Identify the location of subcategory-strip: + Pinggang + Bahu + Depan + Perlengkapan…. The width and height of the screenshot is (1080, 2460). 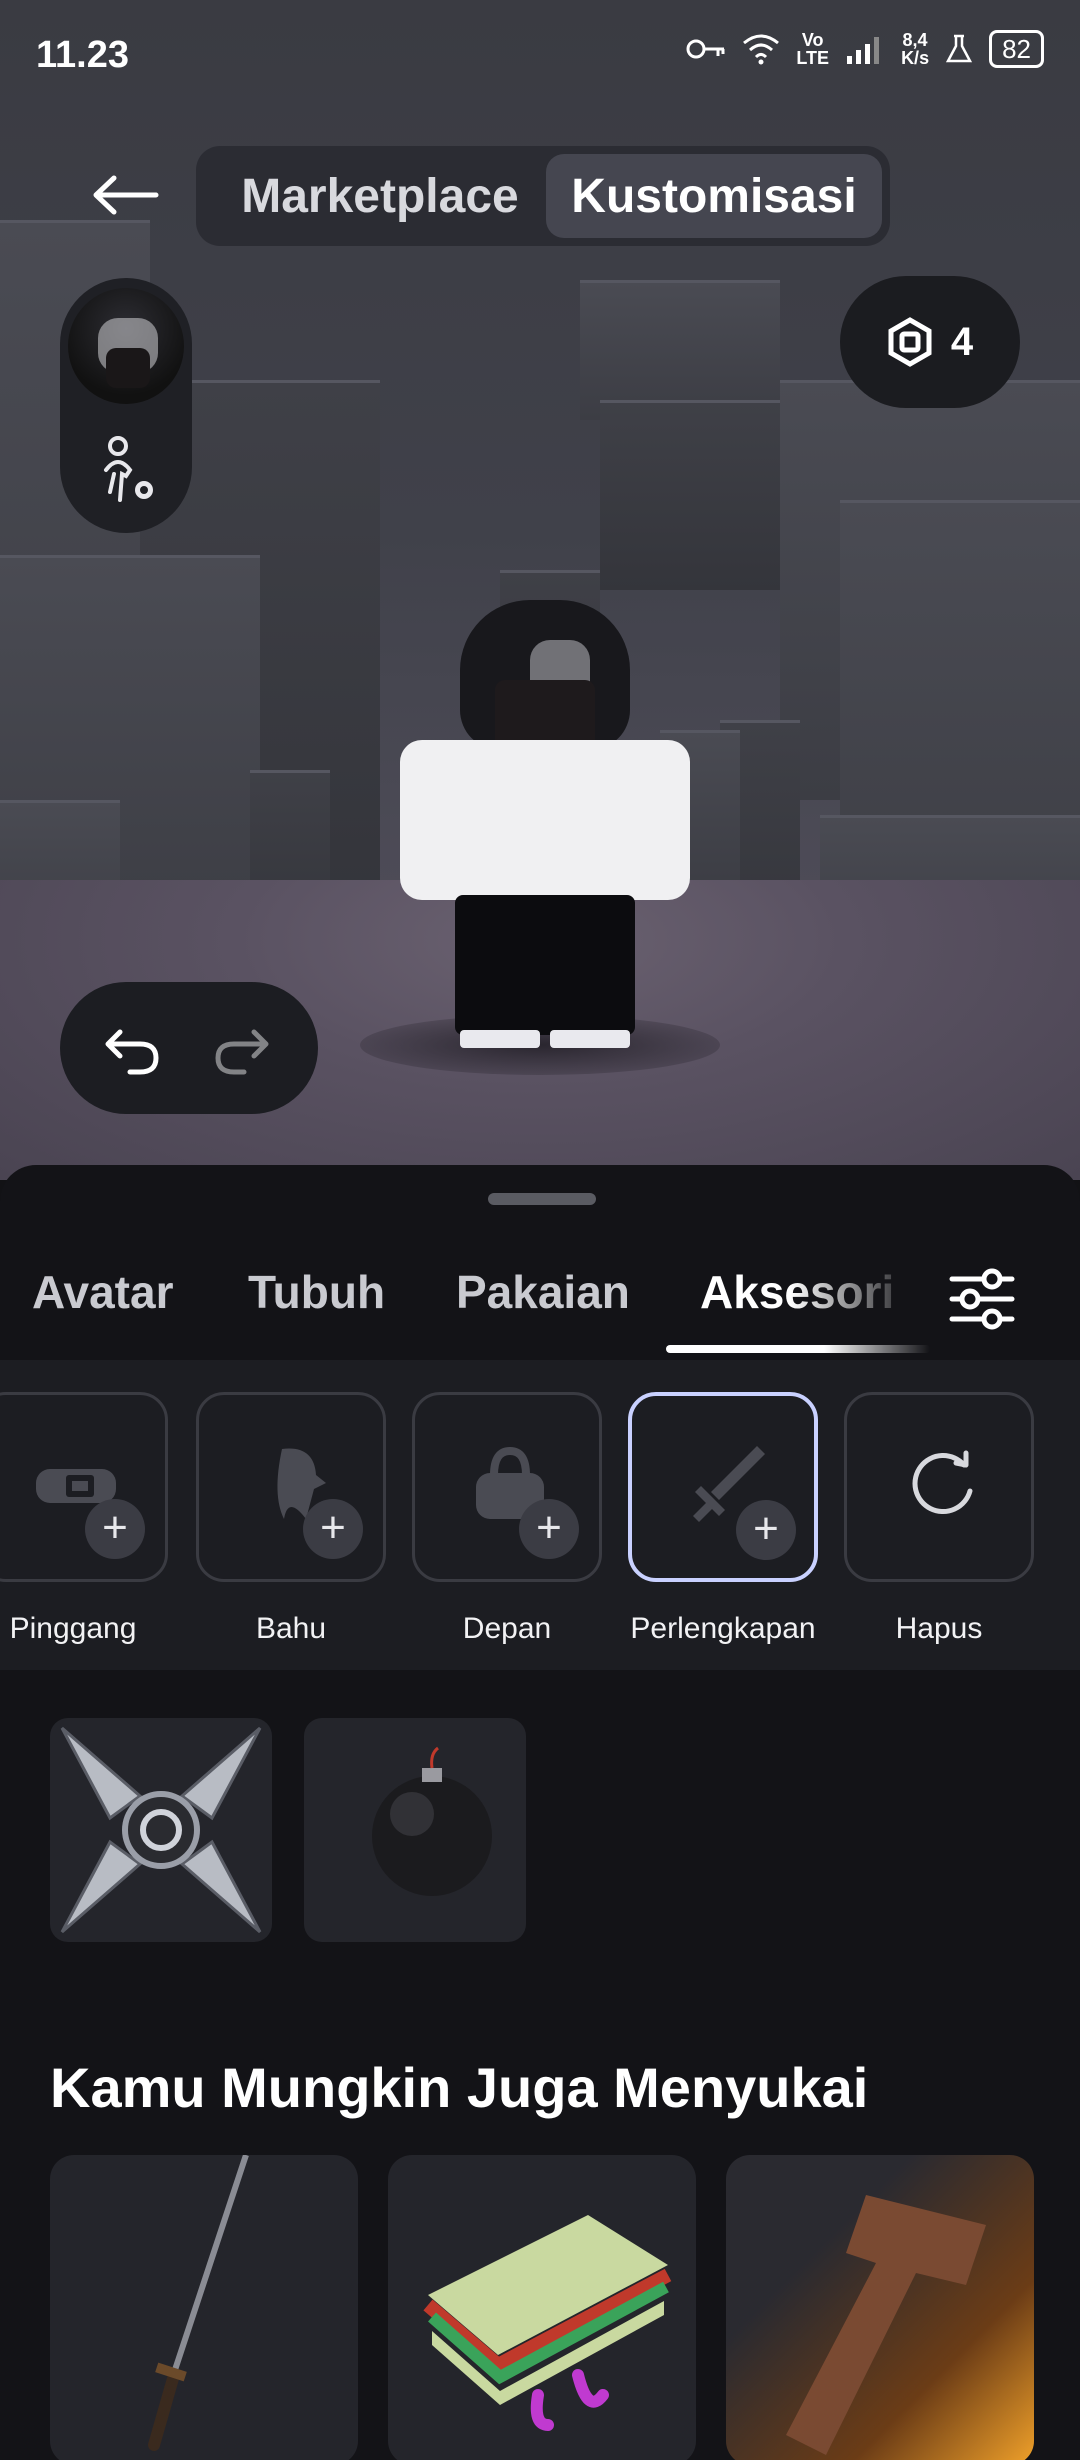
(540, 1515).